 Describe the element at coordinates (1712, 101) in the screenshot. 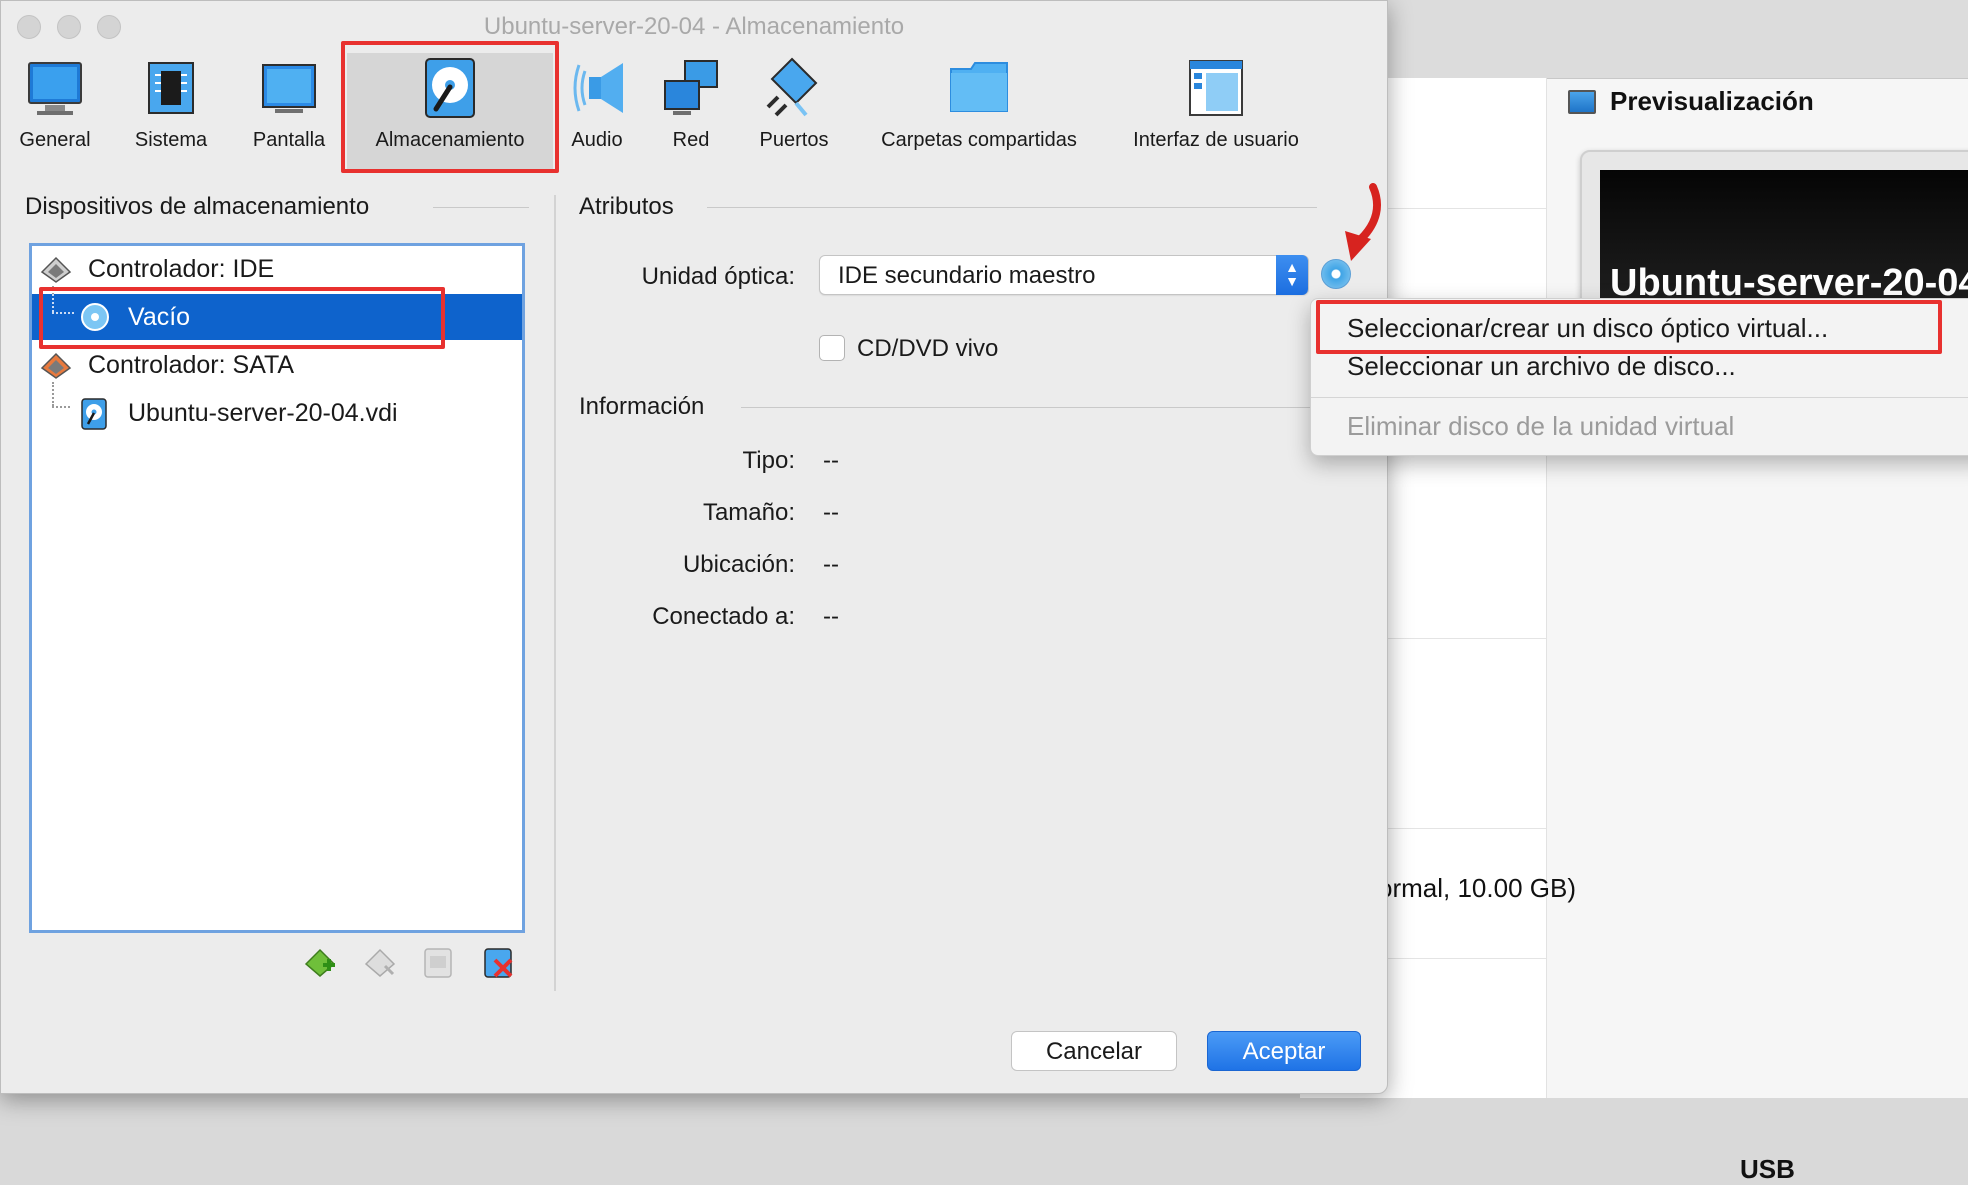

I see `preview-title: Previsualización` at that location.